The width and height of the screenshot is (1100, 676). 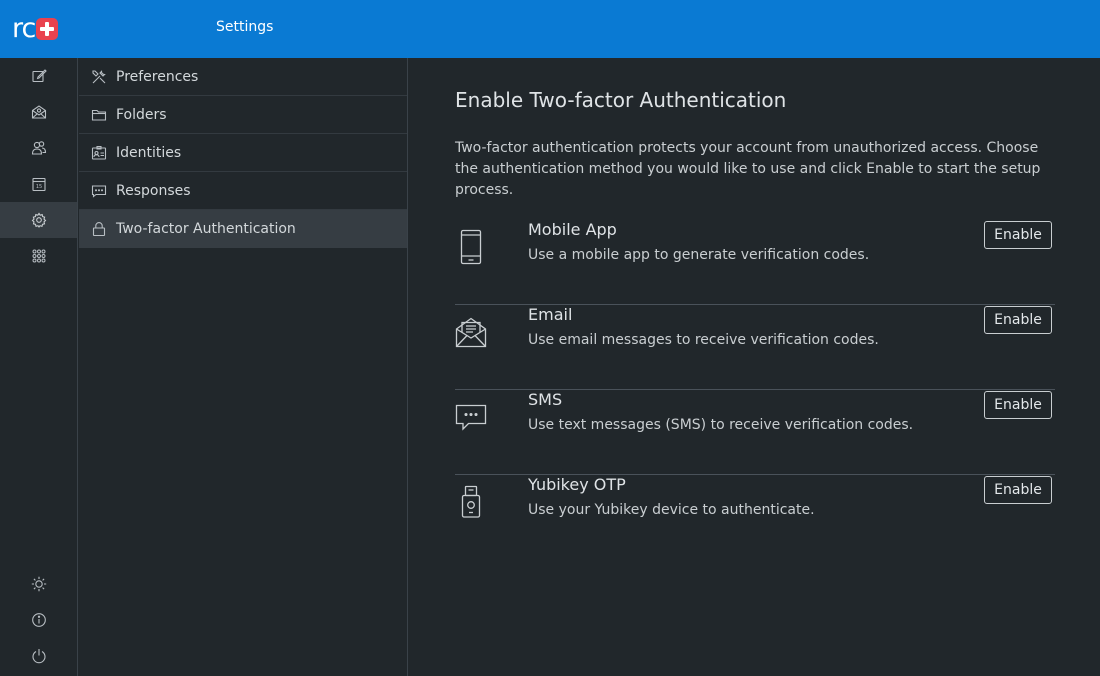 What do you see at coordinates (206, 228) in the screenshot?
I see `settings-item-label: Two-factor Authentication` at bounding box center [206, 228].